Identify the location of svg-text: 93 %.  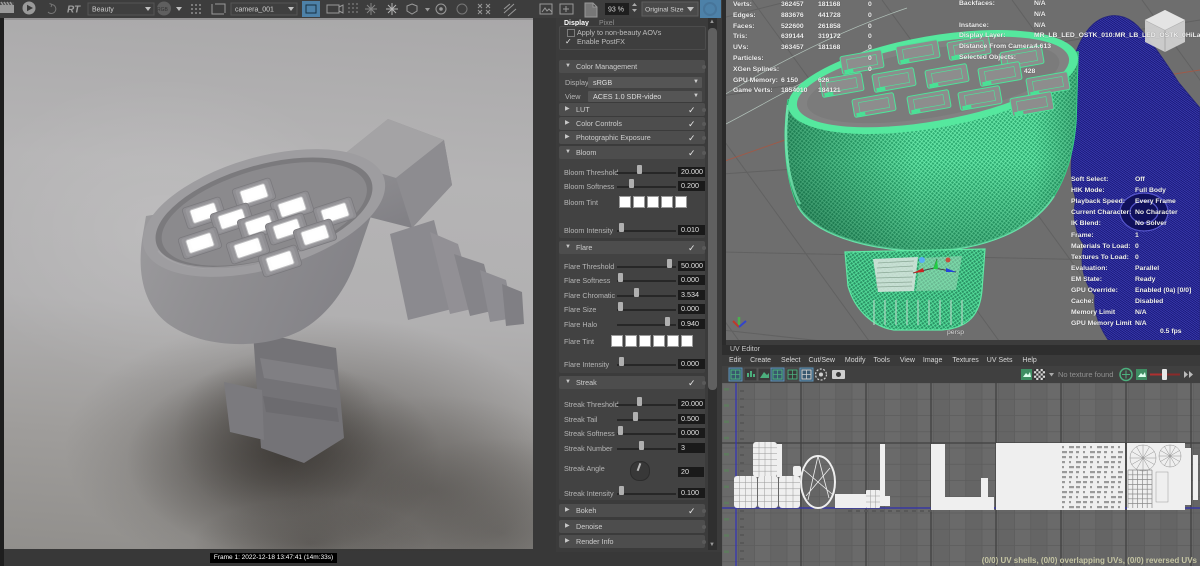
(616, 10).